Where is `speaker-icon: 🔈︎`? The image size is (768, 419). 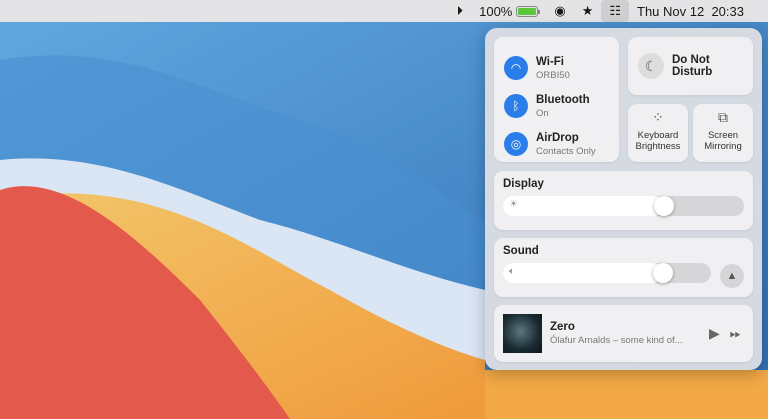 speaker-icon: 🔈︎ is located at coordinates (512, 271).